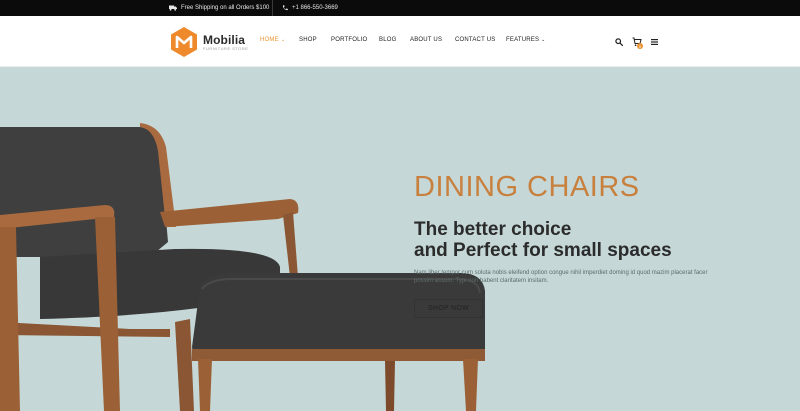 The image size is (800, 411). I want to click on nav-item-contact-us: CONTACT US, so click(475, 40).